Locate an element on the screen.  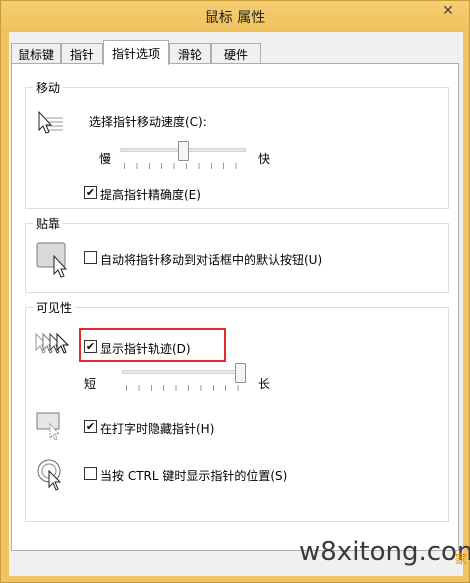
speed-label: 选择指针移动速度(C): is located at coordinates (148, 122).